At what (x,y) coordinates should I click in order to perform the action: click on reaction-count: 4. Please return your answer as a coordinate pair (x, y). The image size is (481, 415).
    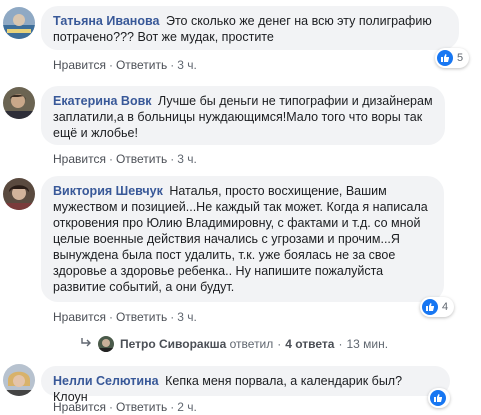
    Looking at the image, I should click on (437, 307).